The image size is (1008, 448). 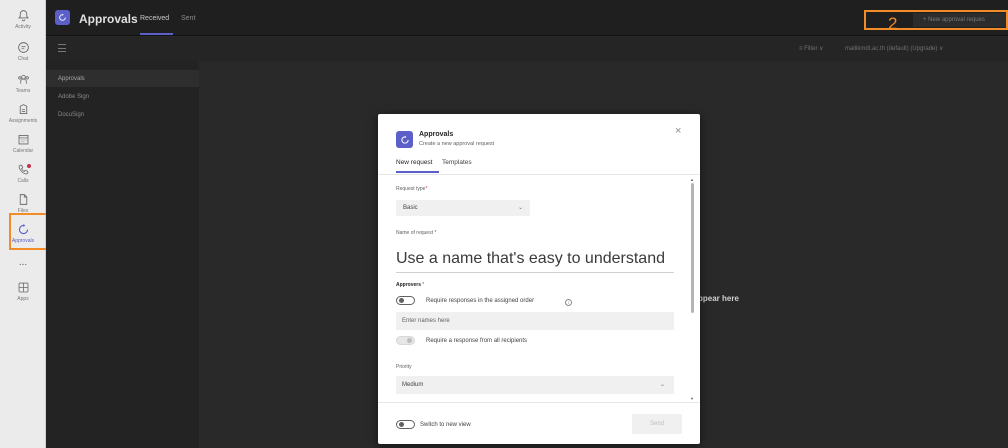 I want to click on highlight-box-new-request, so click(x=936, y=20).